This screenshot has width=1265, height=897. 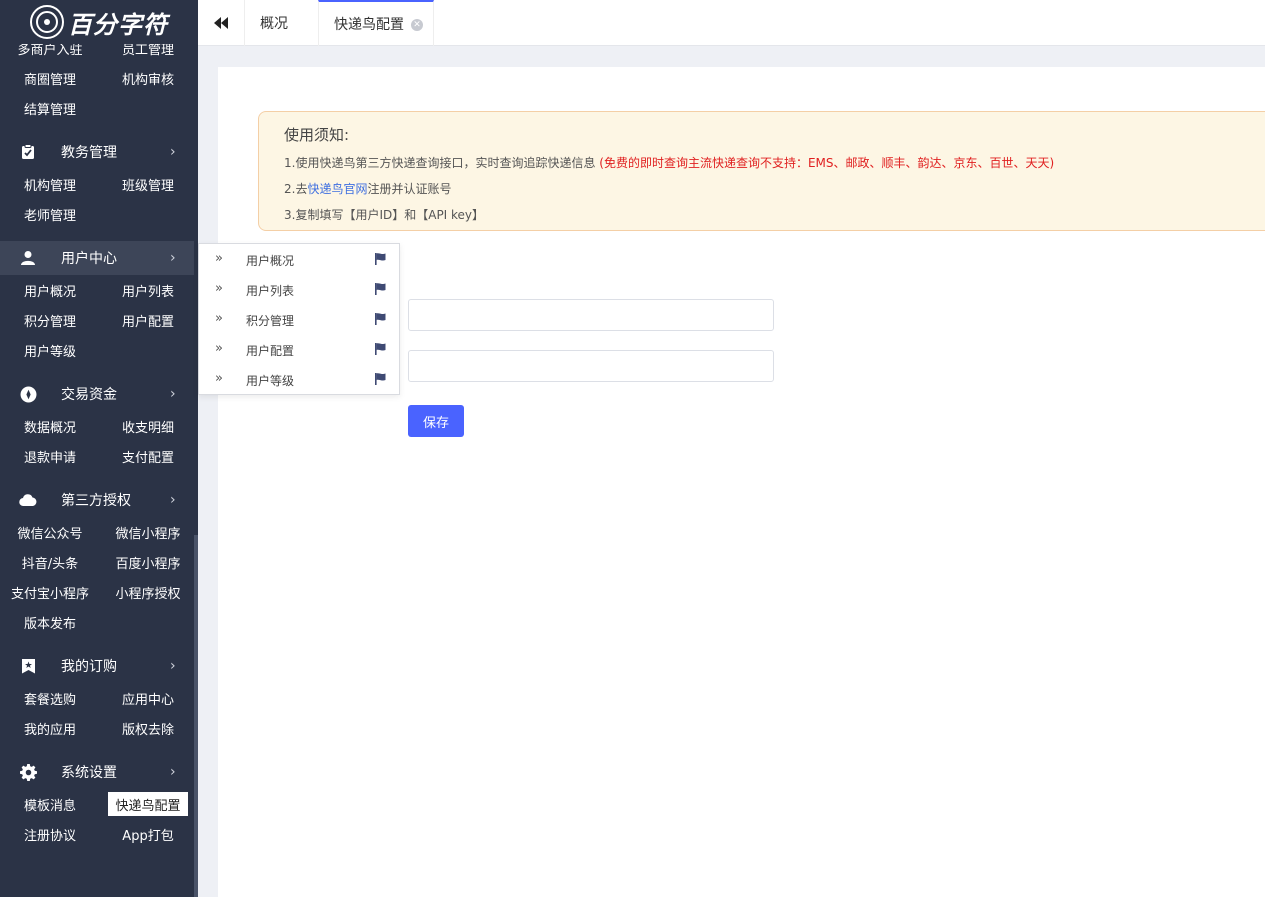 I want to click on sidebar-item: 用户概况, so click(x=50, y=290).